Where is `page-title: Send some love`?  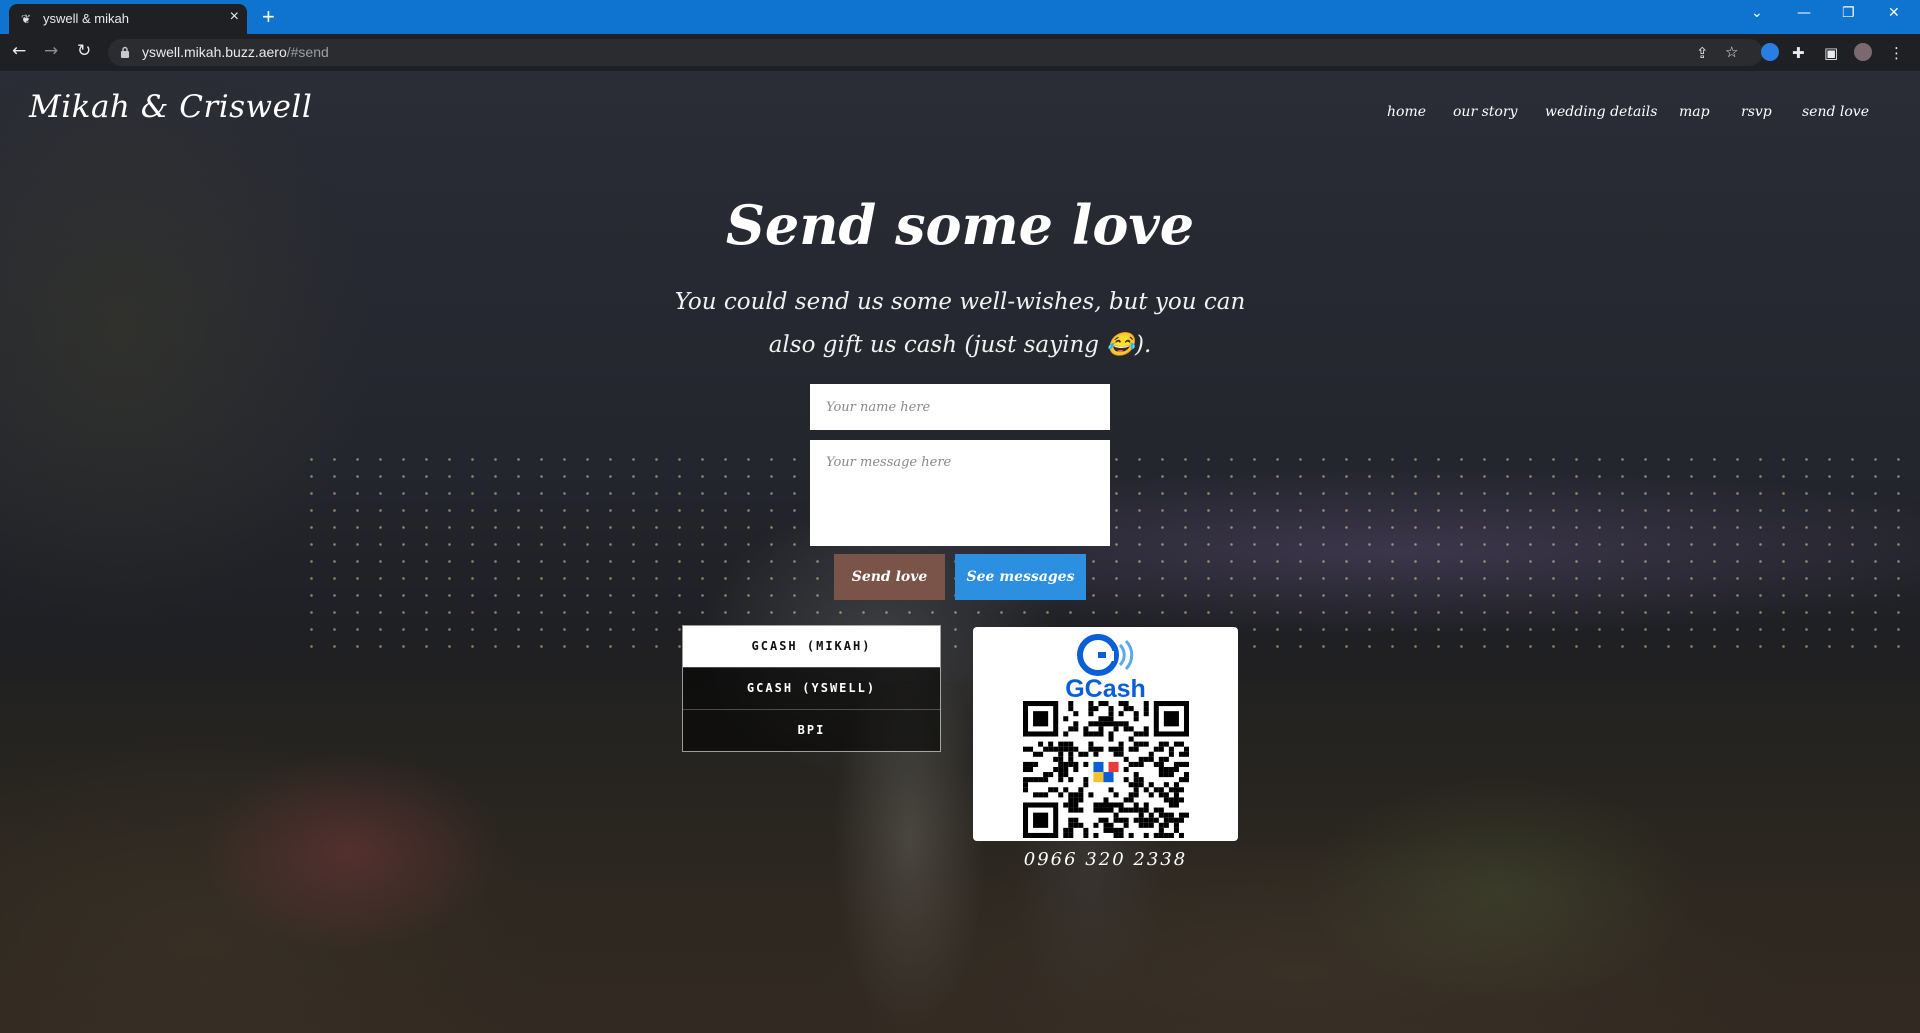
page-title: Send some love is located at coordinates (960, 225).